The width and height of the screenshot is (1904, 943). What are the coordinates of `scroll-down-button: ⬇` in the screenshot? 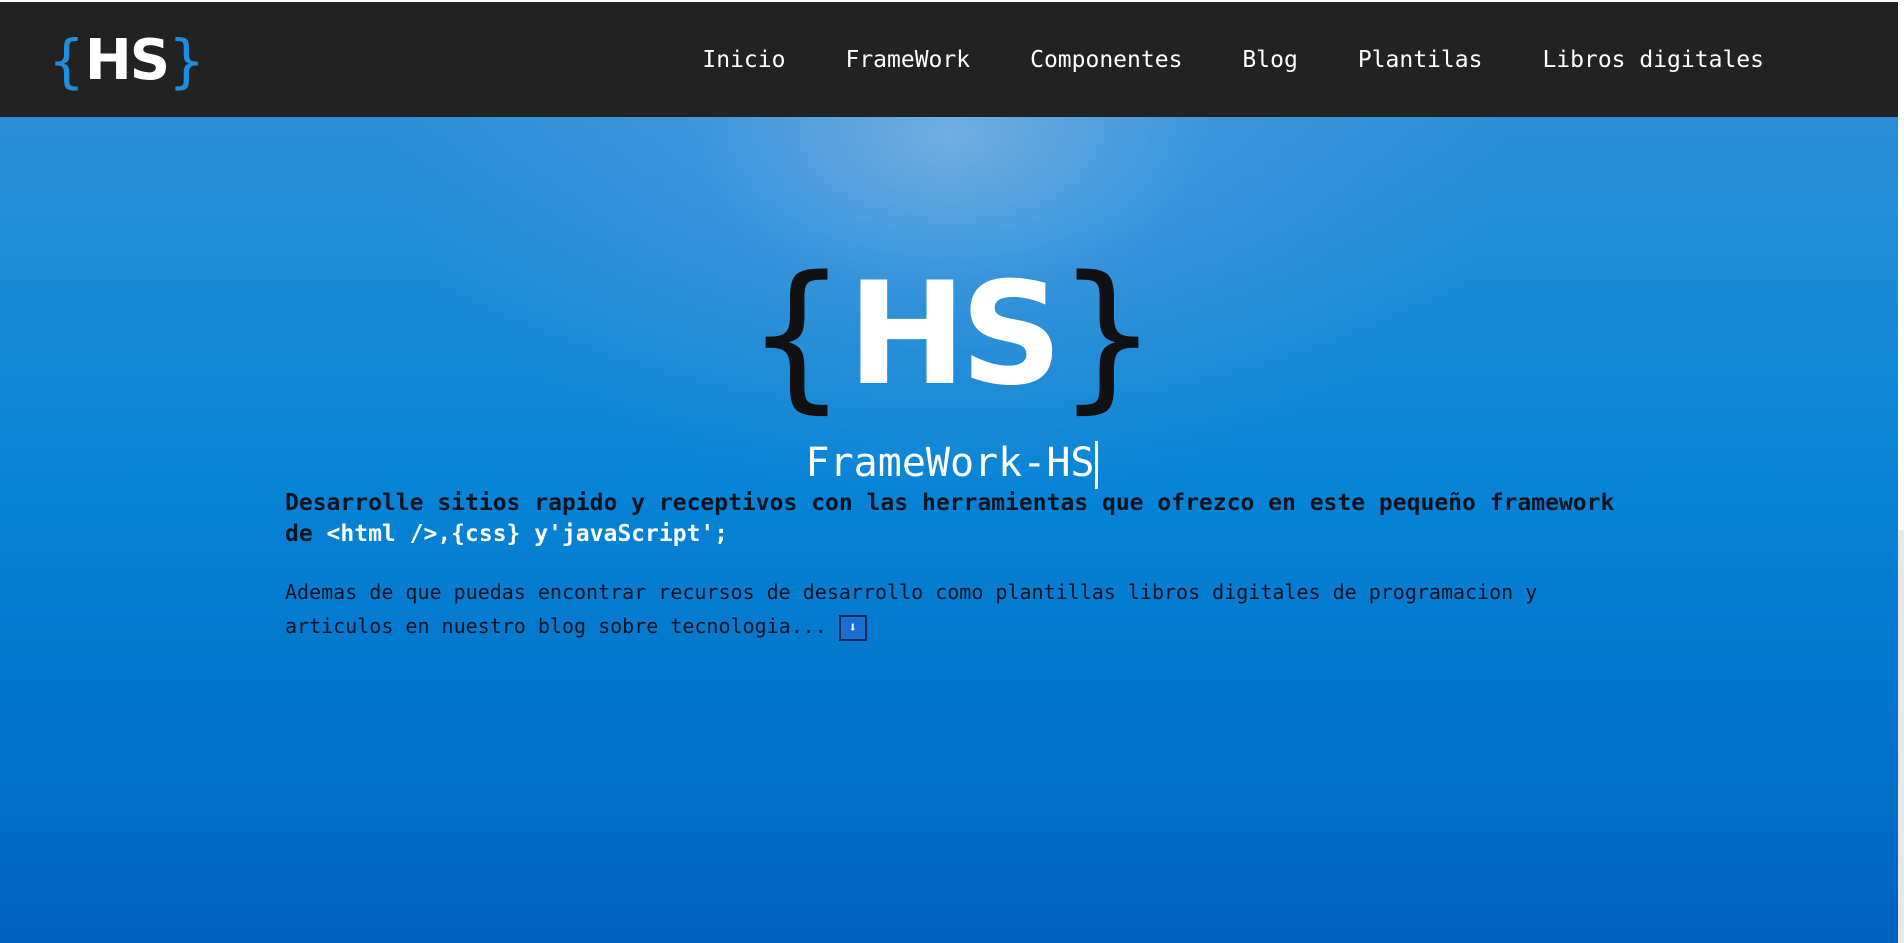 It's located at (852, 627).